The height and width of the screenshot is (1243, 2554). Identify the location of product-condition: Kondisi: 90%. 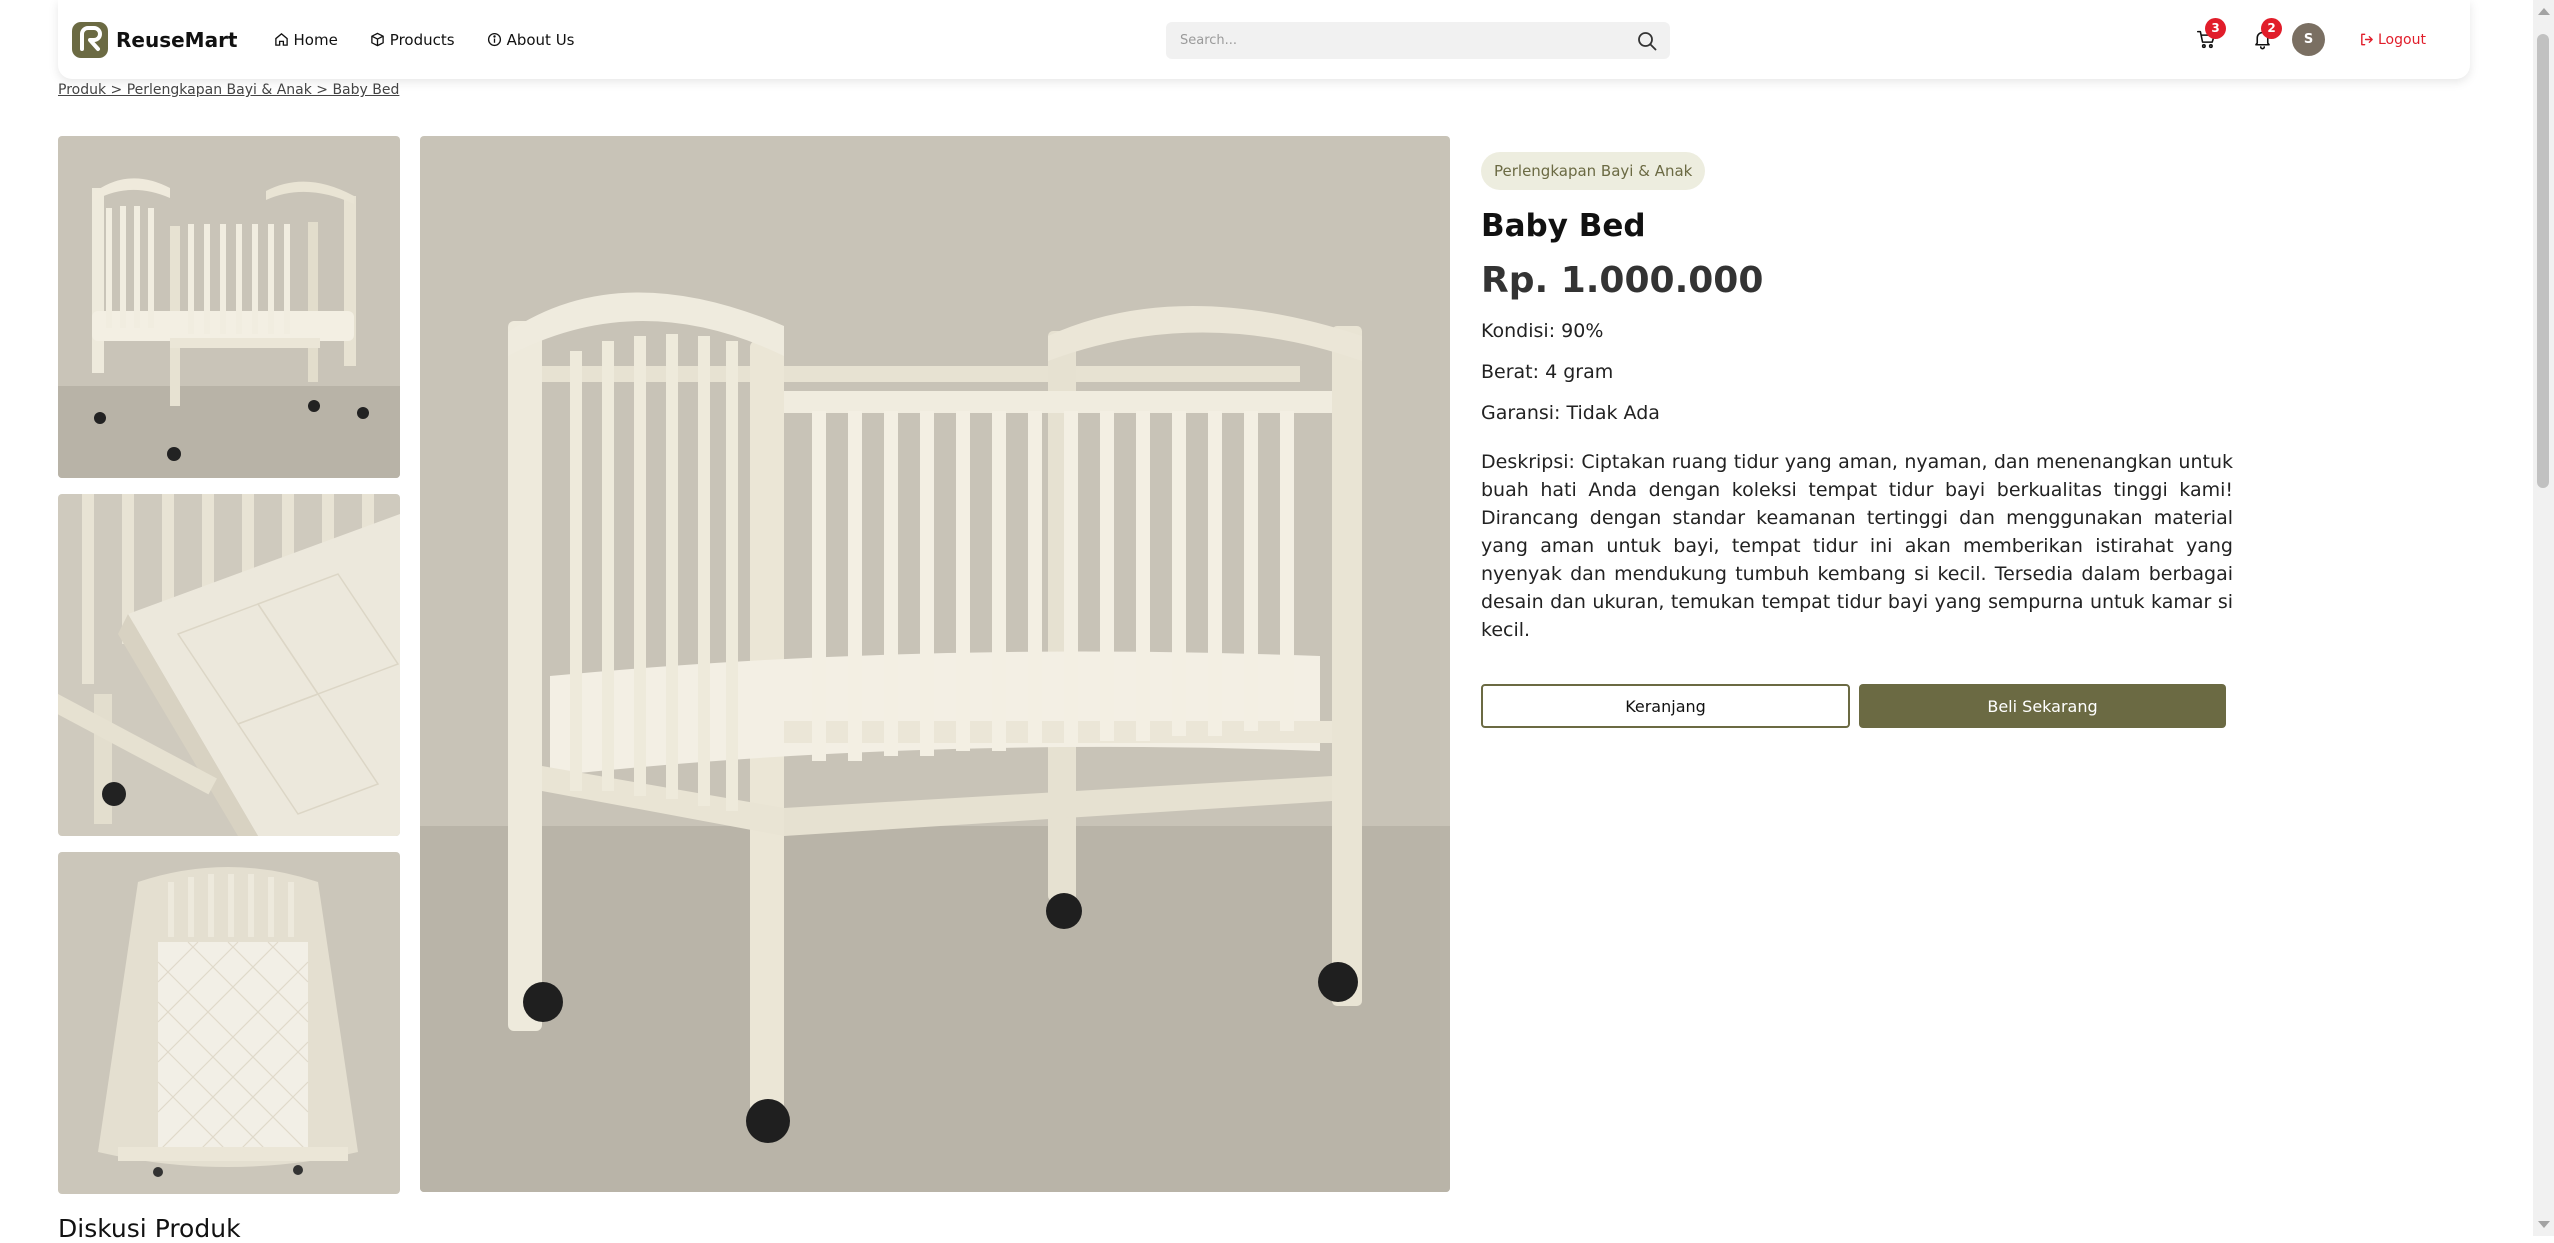
(1542, 331).